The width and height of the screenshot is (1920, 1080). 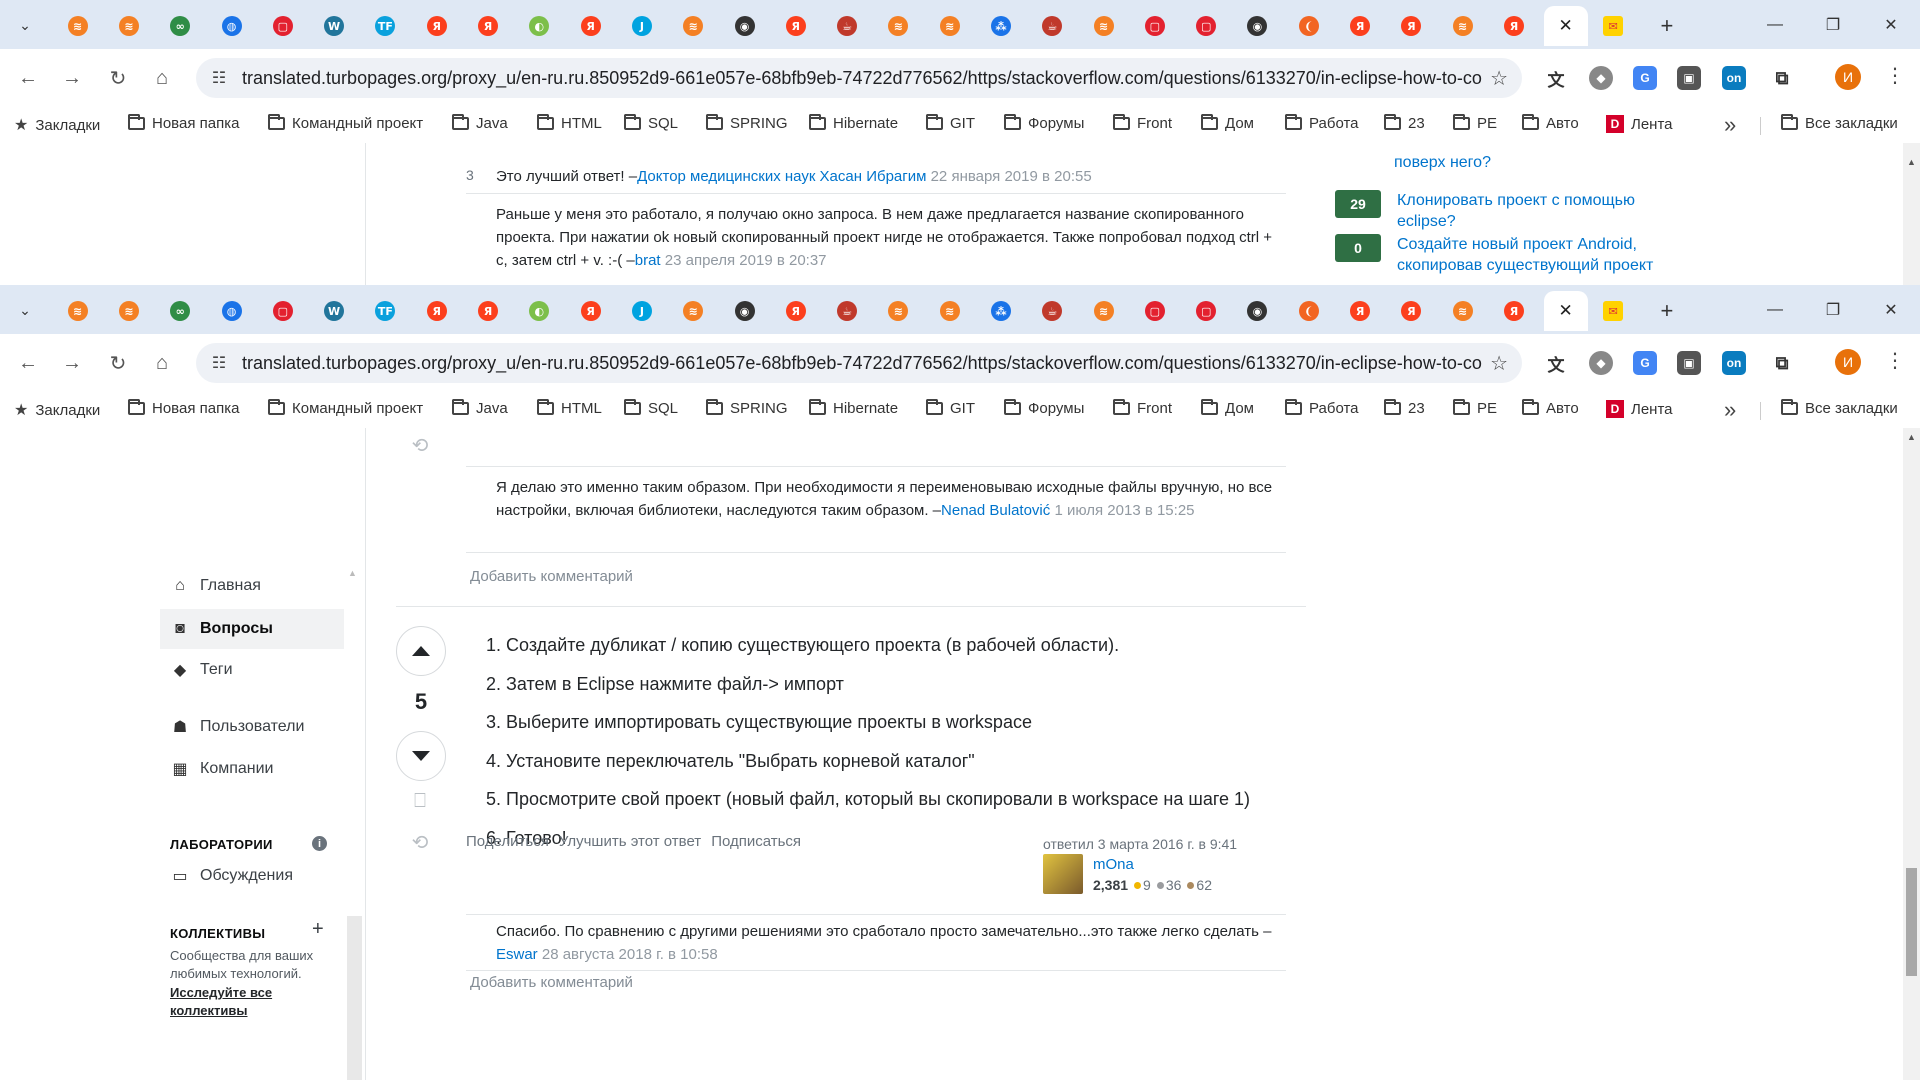 What do you see at coordinates (252, 586) in the screenshot?
I see `sidebar-item-home: ⌂ Главная` at bounding box center [252, 586].